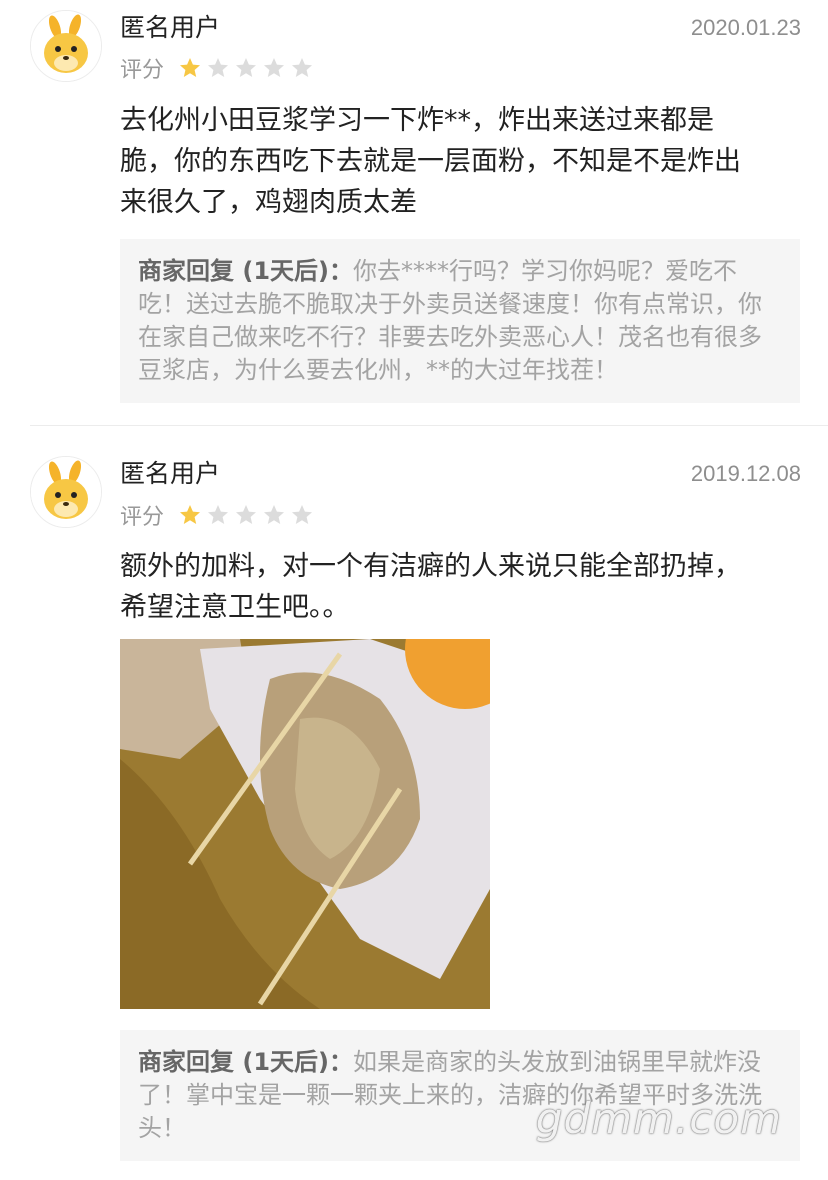 The image size is (828, 1180). Describe the element at coordinates (455, 587) in the screenshot. I see `review-content: 额外的加料，对一个有洁癖的人来说只能全部扔掉， 希望注意卫生吧。。` at that location.